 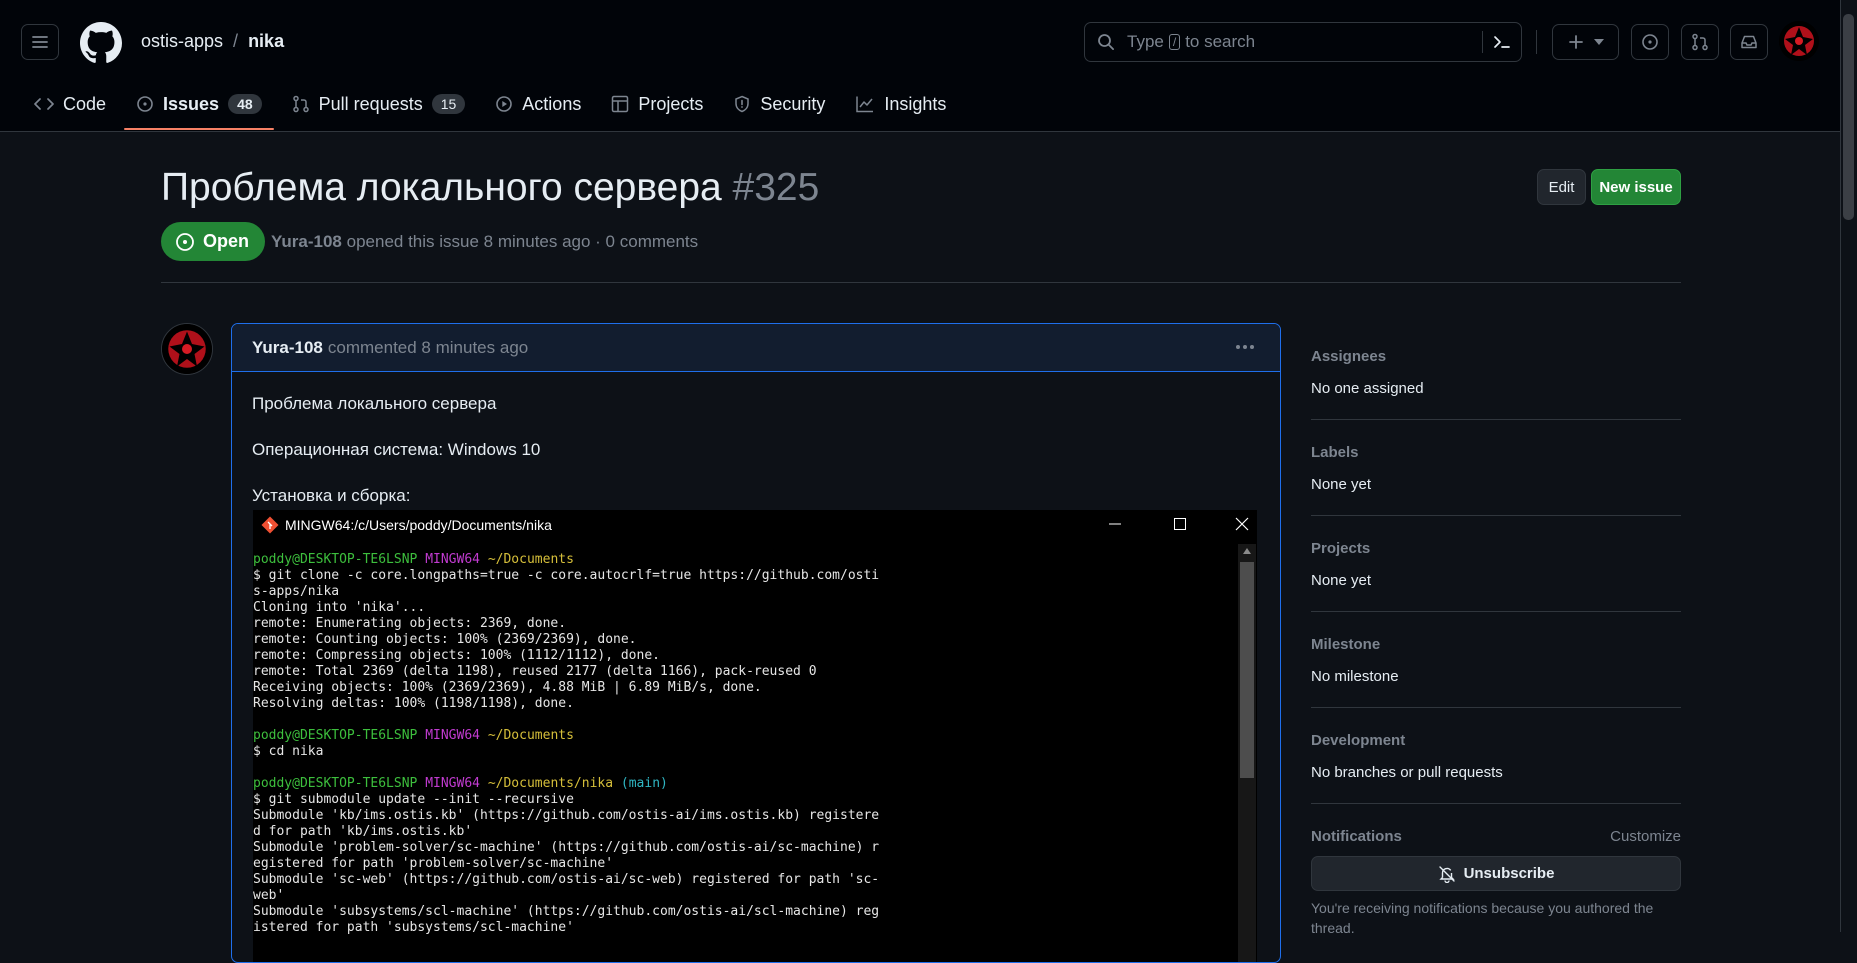 What do you see at coordinates (1636, 187) in the screenshot?
I see `new-issue-button: New issue` at bounding box center [1636, 187].